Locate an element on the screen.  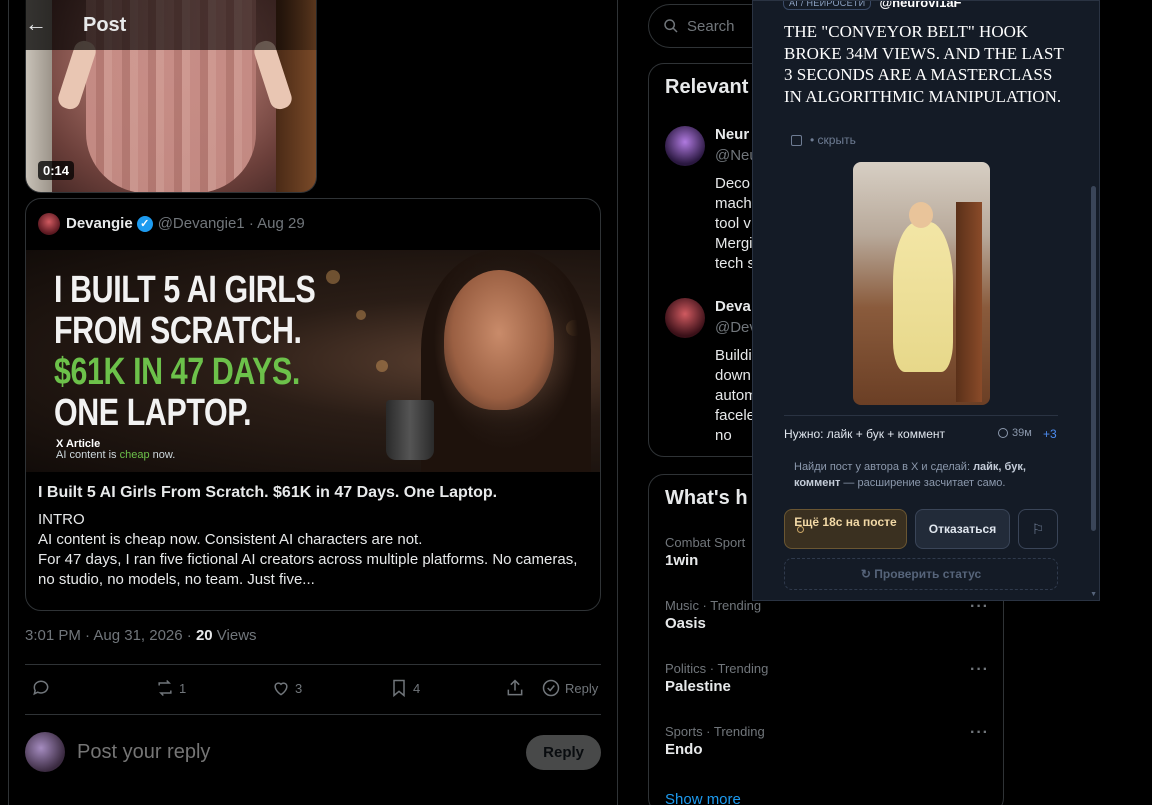
time-ago: 39м is located at coordinates (1015, 433).